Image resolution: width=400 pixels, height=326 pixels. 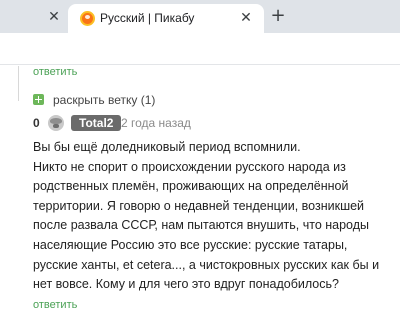 What do you see at coordinates (18, 83) in the screenshot?
I see `thread-line` at bounding box center [18, 83].